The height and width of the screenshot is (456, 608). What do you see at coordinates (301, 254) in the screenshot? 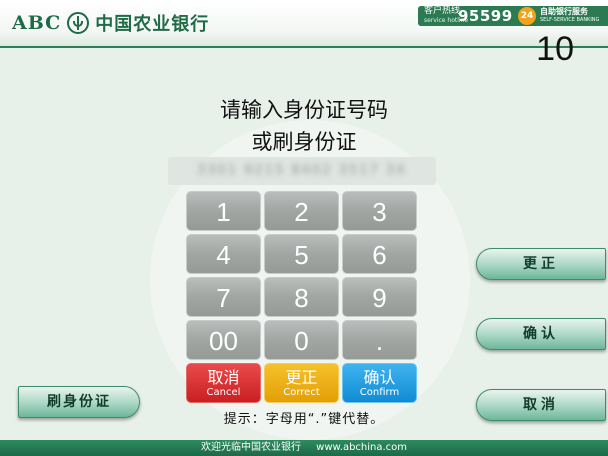
I see `key-5: 5` at bounding box center [301, 254].